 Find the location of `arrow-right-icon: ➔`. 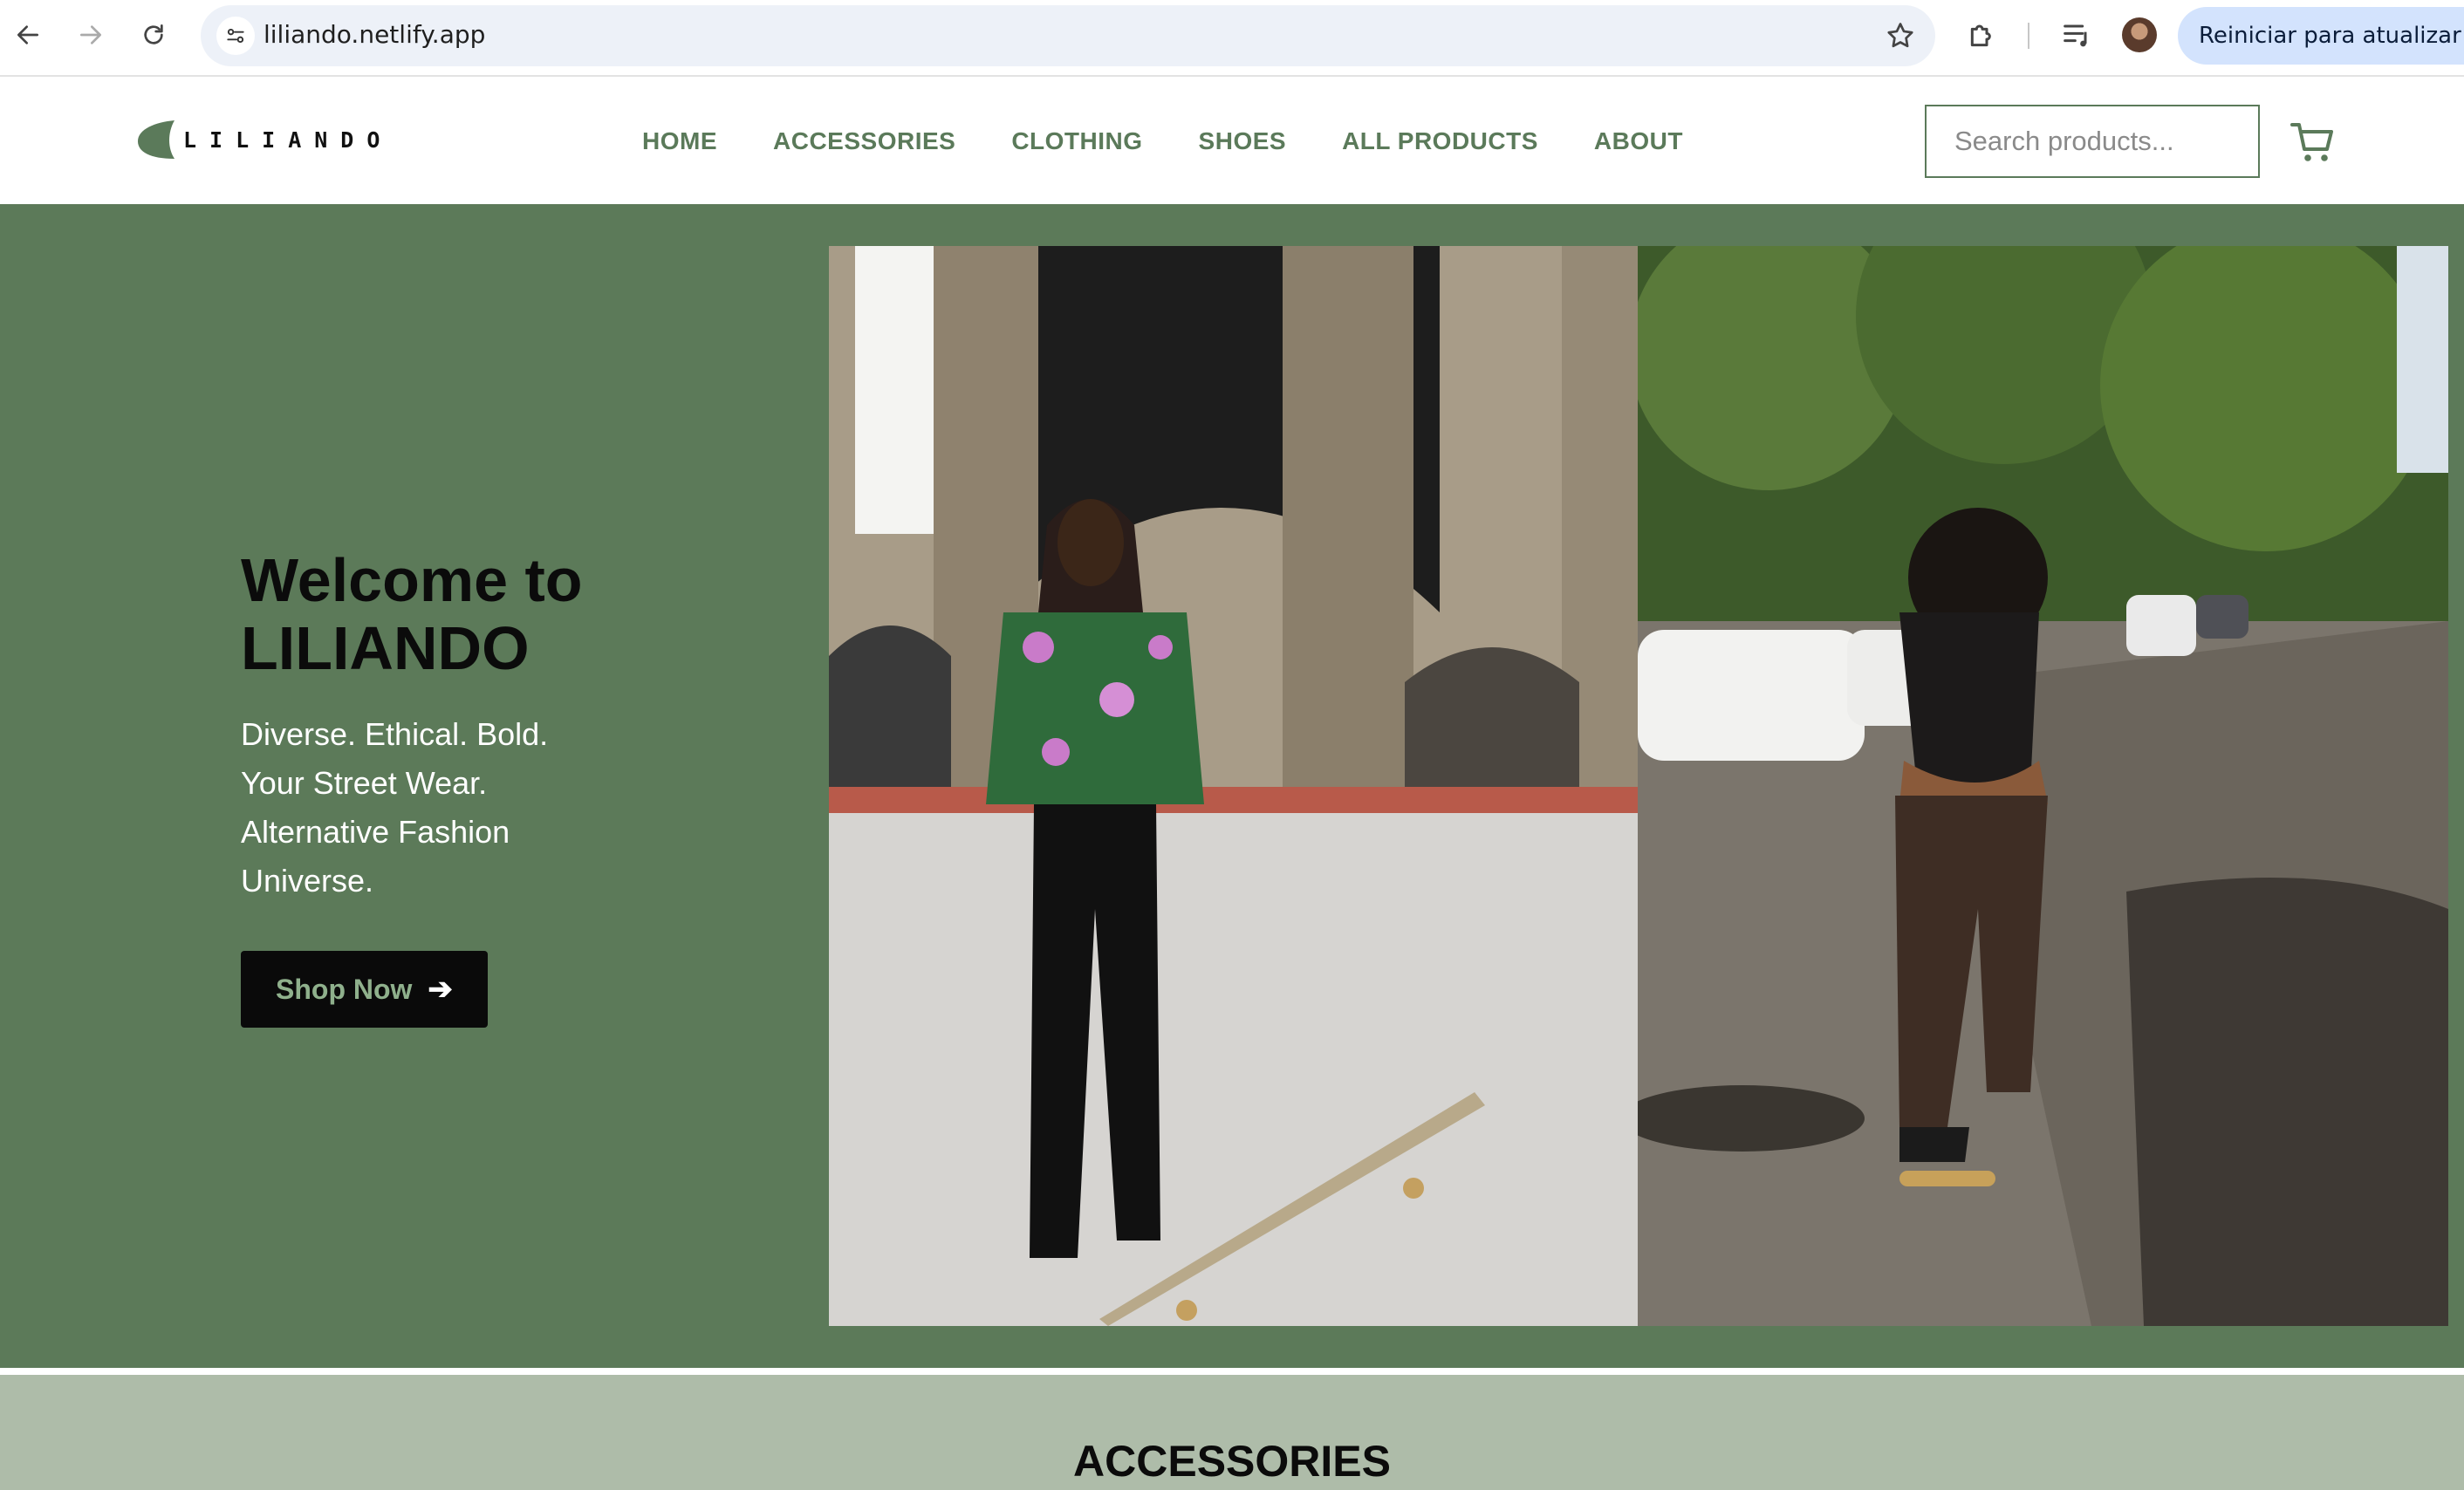

arrow-right-icon: ➔ is located at coordinates (440, 989).